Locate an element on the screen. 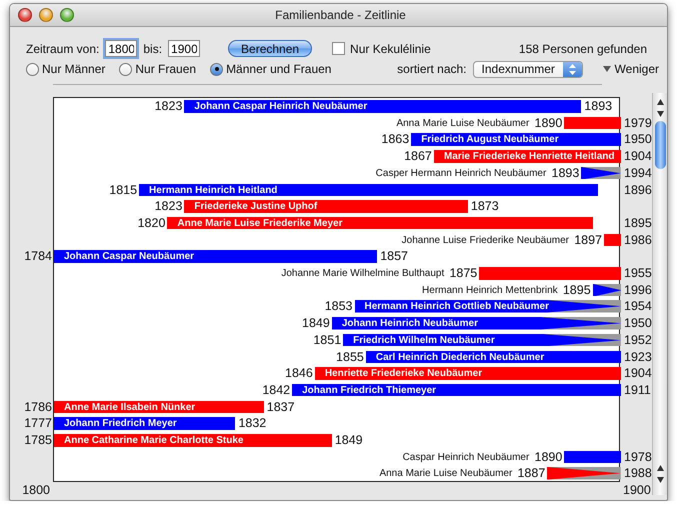 The image size is (694, 512). checkbox-label: Nur Kekulélinie is located at coordinates (390, 49).